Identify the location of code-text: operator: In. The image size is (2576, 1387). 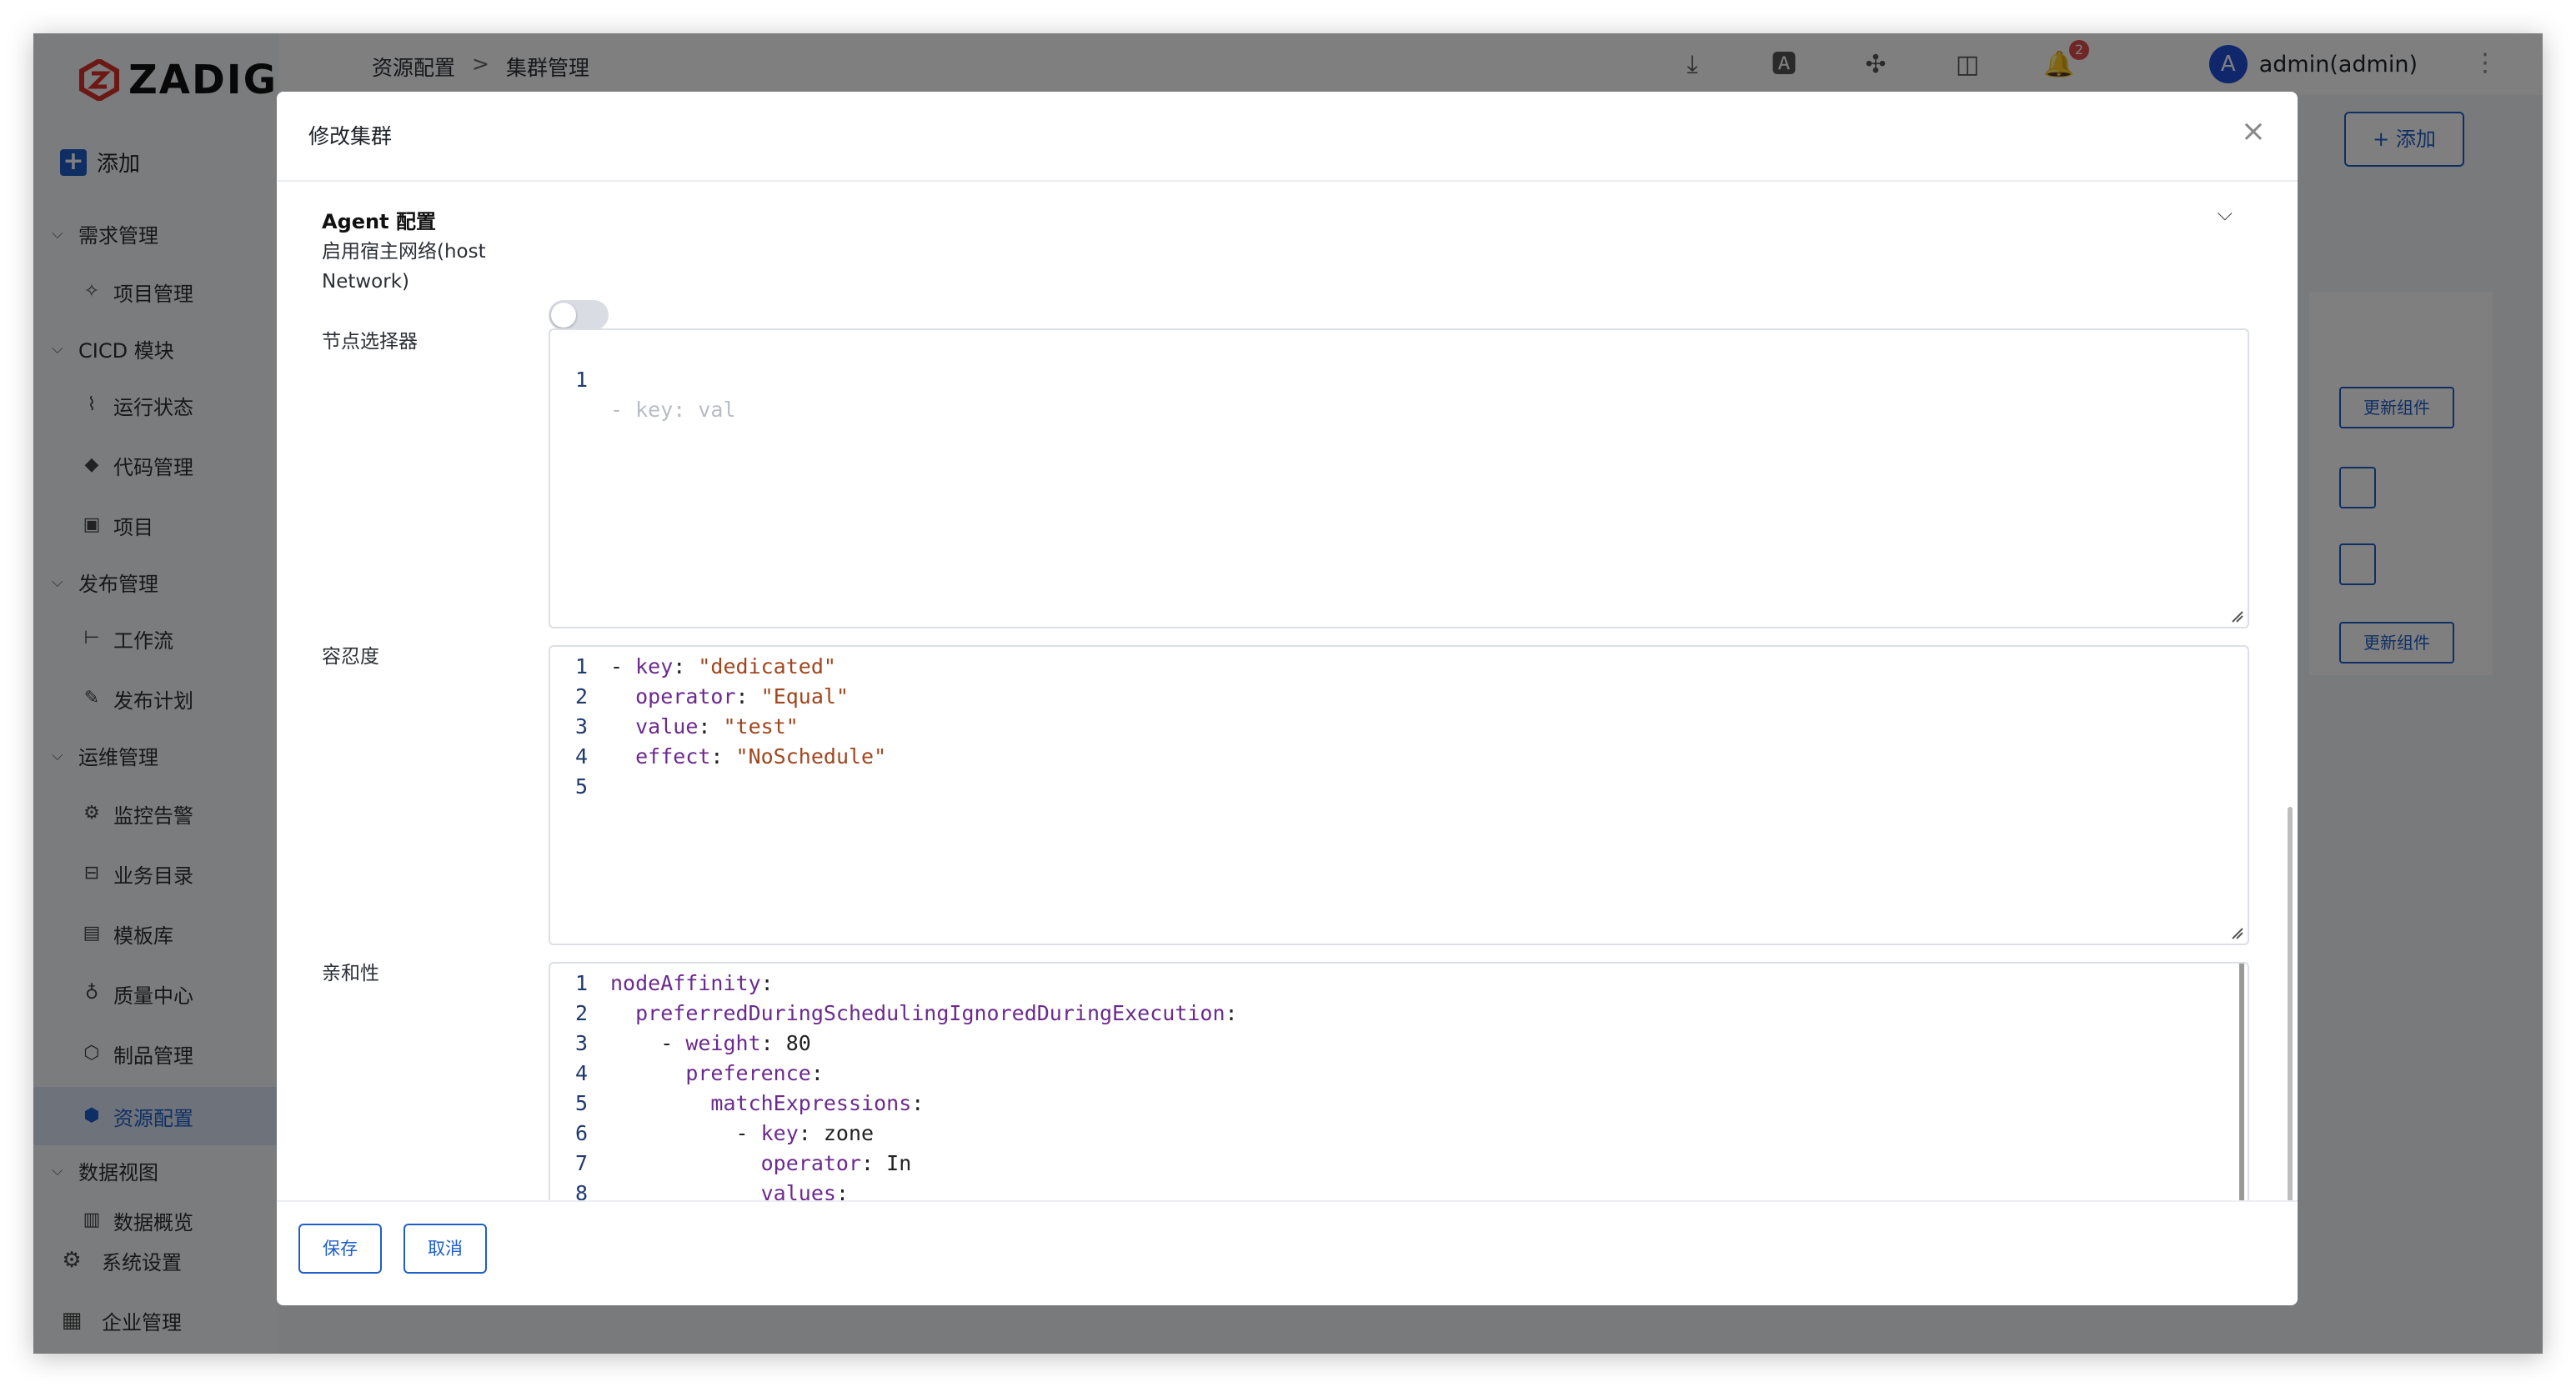
(761, 1164).